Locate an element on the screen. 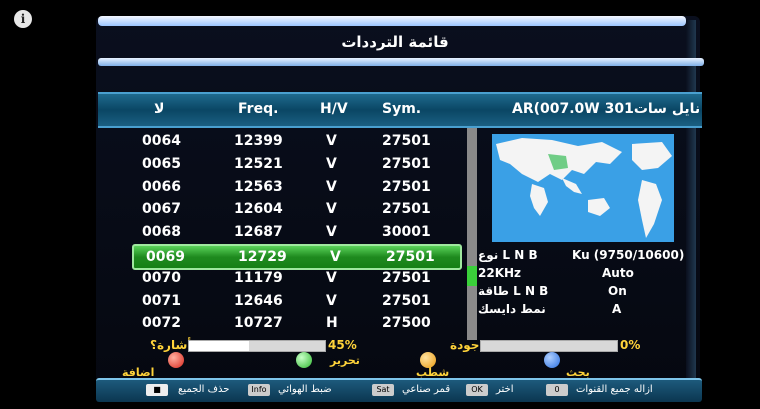 This screenshot has width=760, height=409. table-row: 0071 12646 V 27501 is located at coordinates (295, 301).